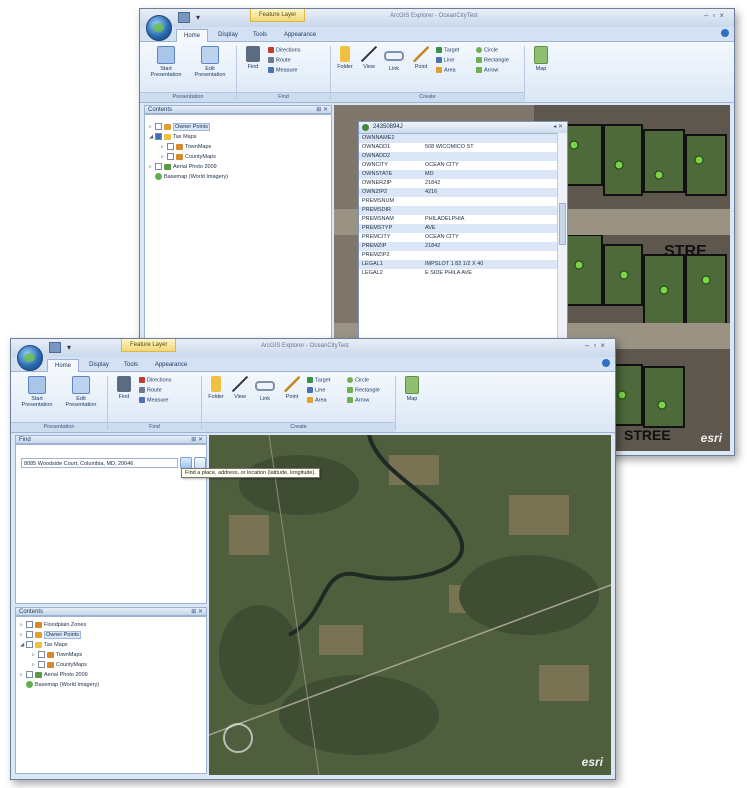 The image size is (747, 788). Describe the element at coordinates (376, 255) in the screenshot. I see `attribute-key: PREMZIP2` at that location.